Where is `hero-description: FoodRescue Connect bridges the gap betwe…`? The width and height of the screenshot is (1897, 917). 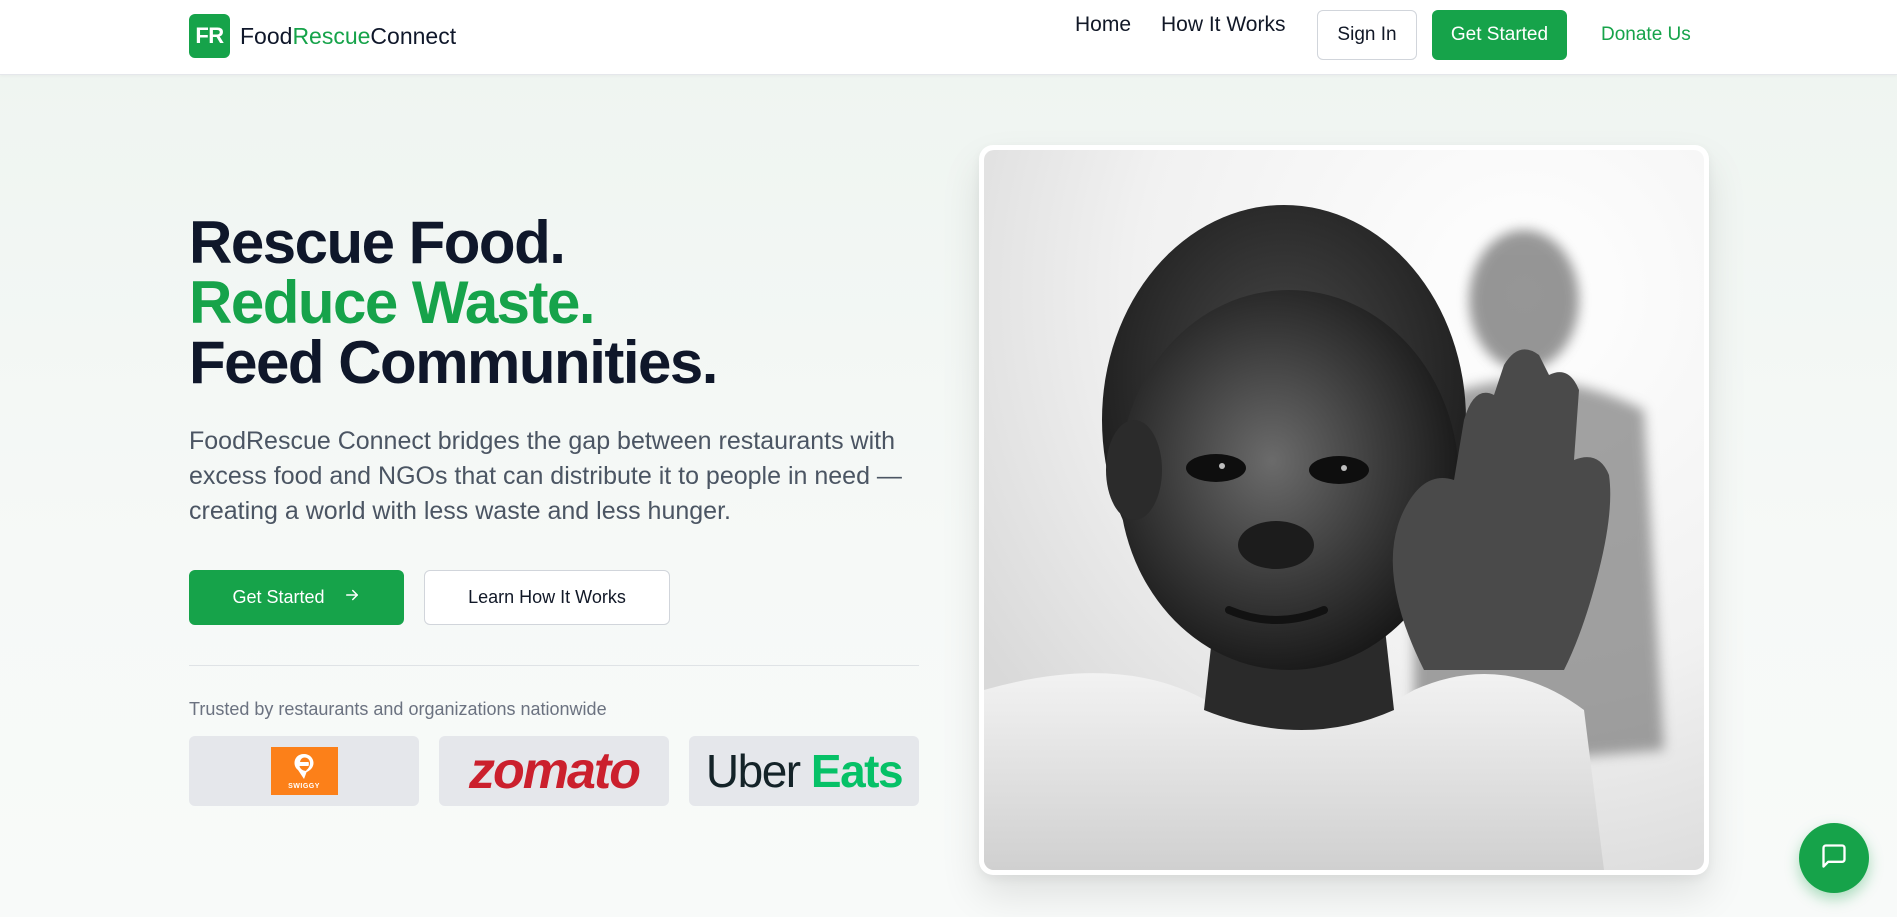
hero-description: FoodRescue Connect bridges the gap betwe… is located at coordinates (545, 476).